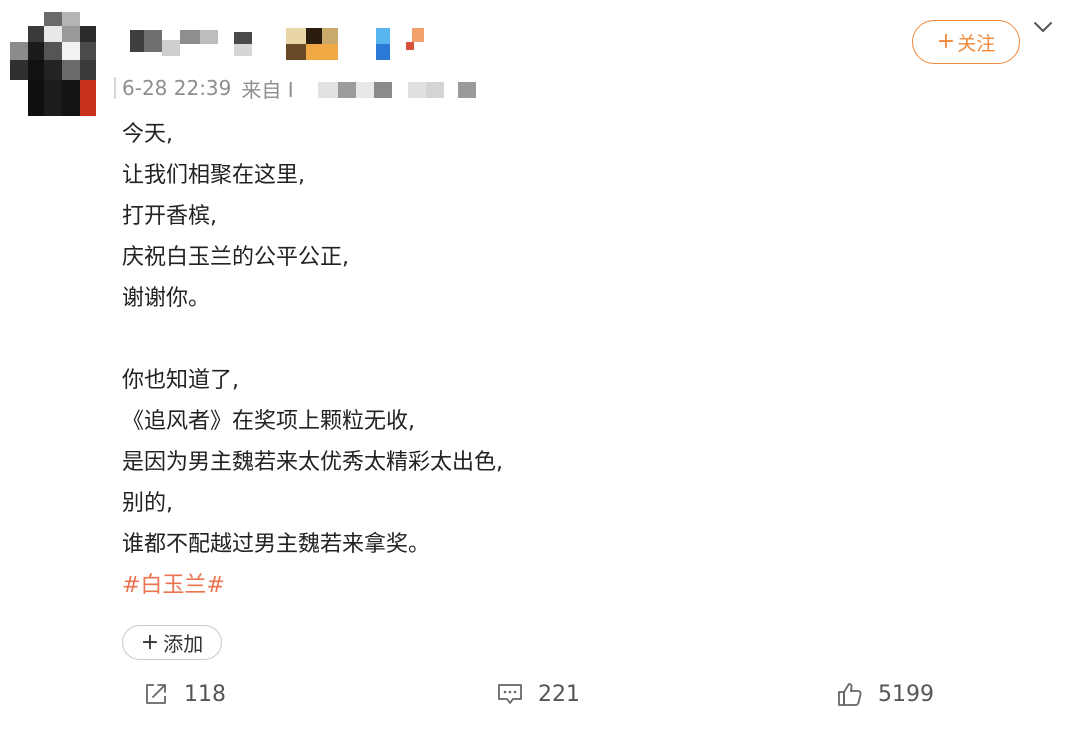 This screenshot has width=1080, height=729. Describe the element at coordinates (166, 298) in the screenshot. I see `post-line: 谢谢你。` at that location.